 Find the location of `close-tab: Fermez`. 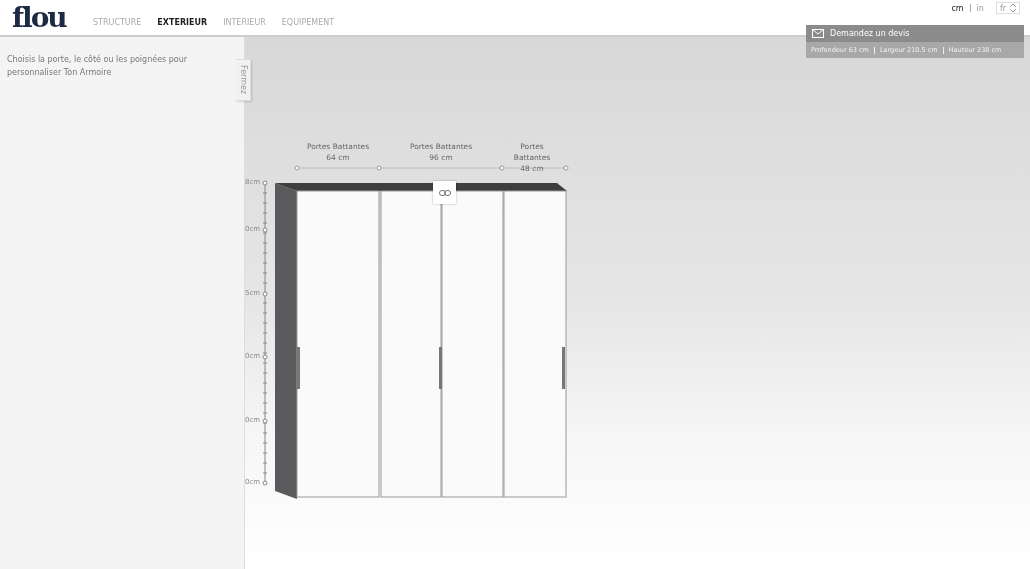

close-tab: Fermez is located at coordinates (243, 80).